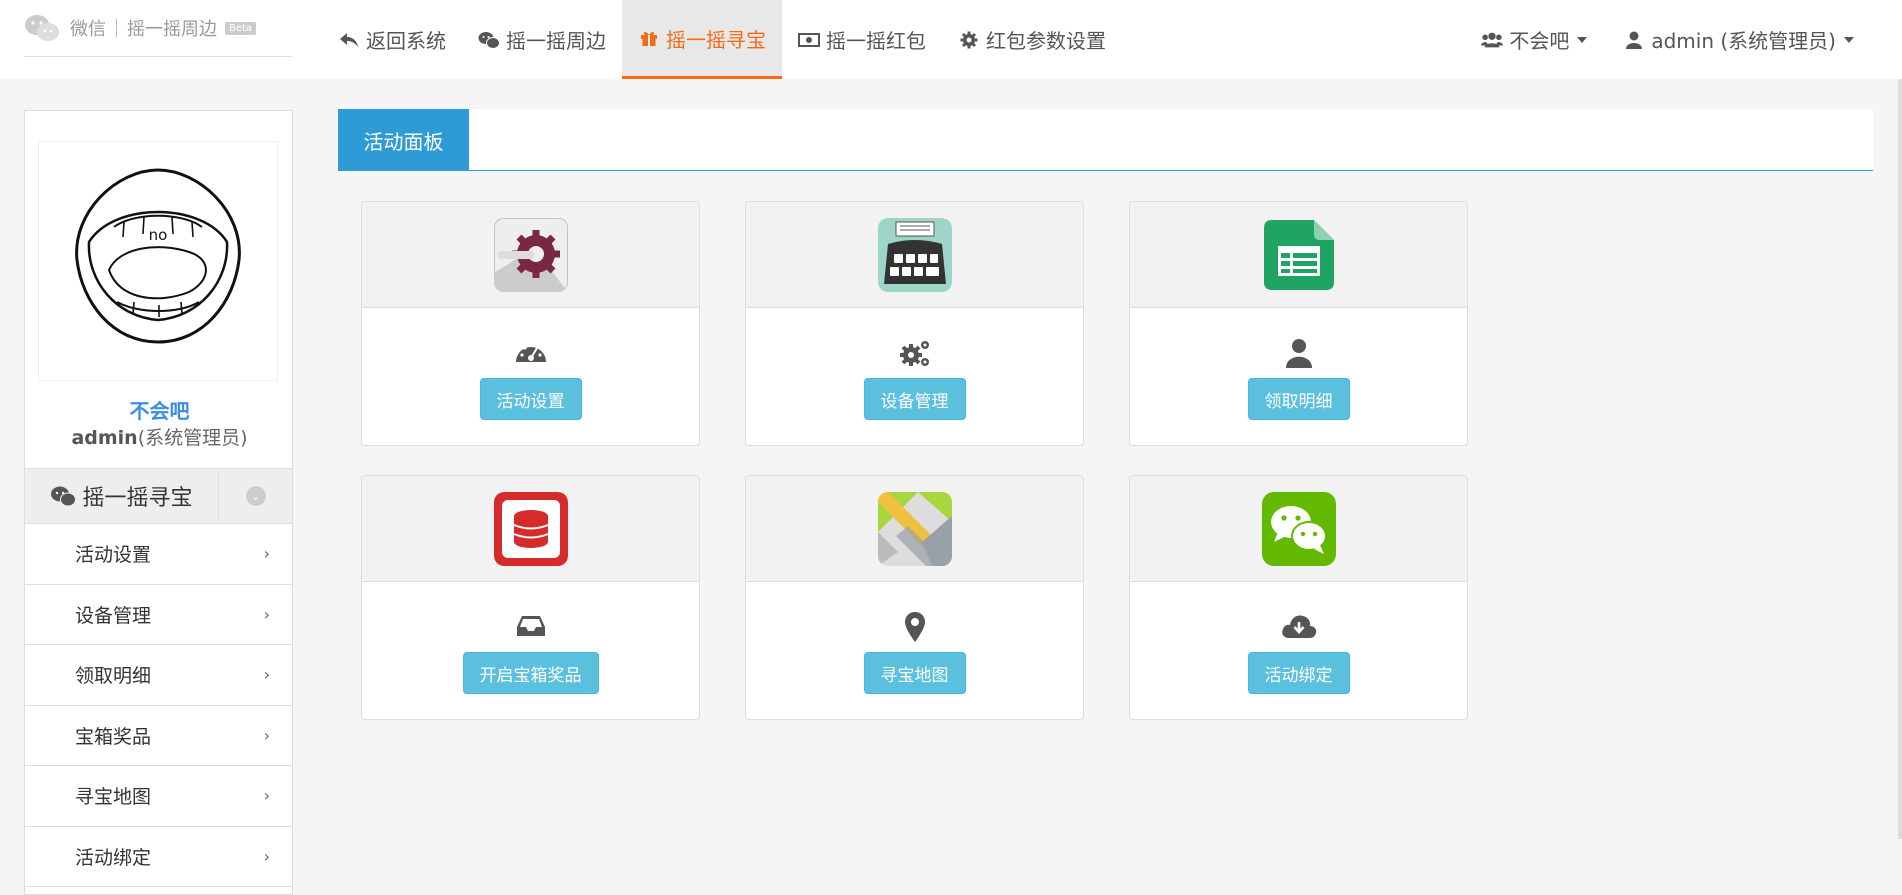 Image resolution: width=1902 pixels, height=895 pixels. Describe the element at coordinates (530, 673) in the screenshot. I see `open-treasure-prizes-button: 开启宝箱奖品` at that location.